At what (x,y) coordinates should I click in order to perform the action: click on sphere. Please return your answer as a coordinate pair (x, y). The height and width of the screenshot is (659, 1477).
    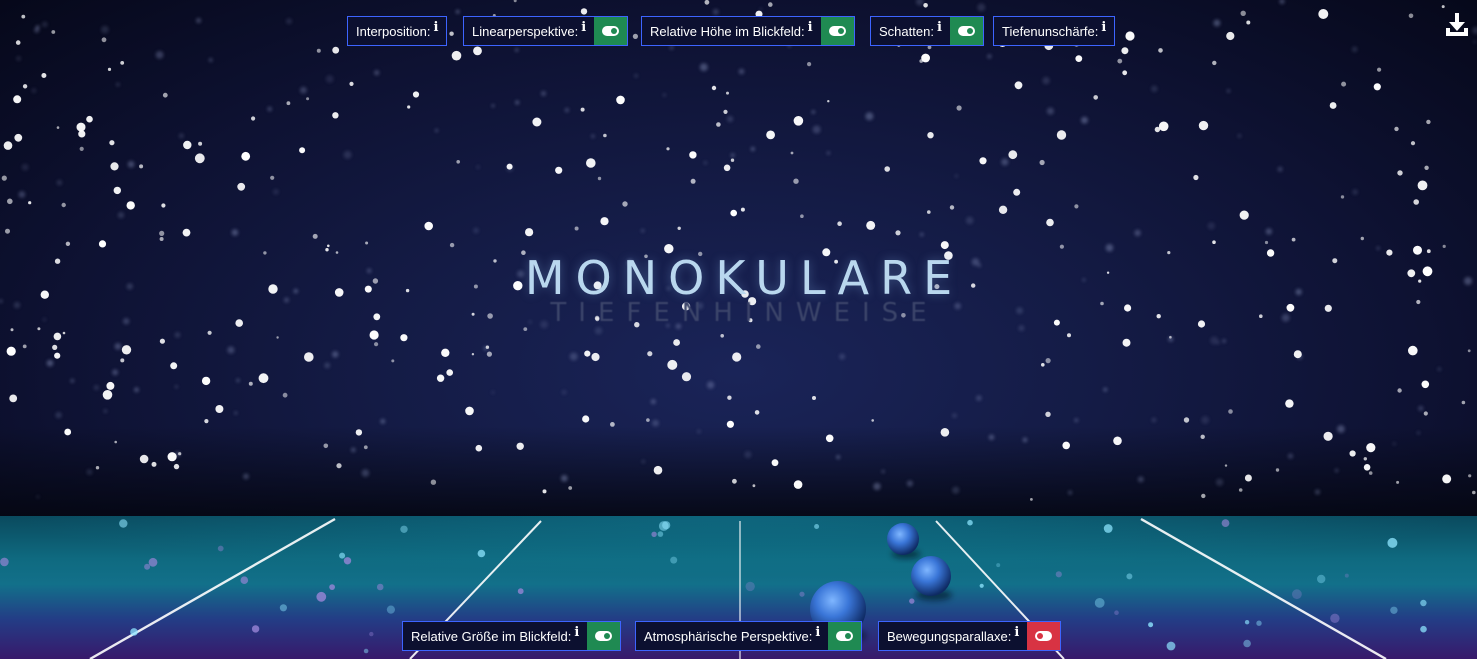
    Looking at the image, I should click on (931, 576).